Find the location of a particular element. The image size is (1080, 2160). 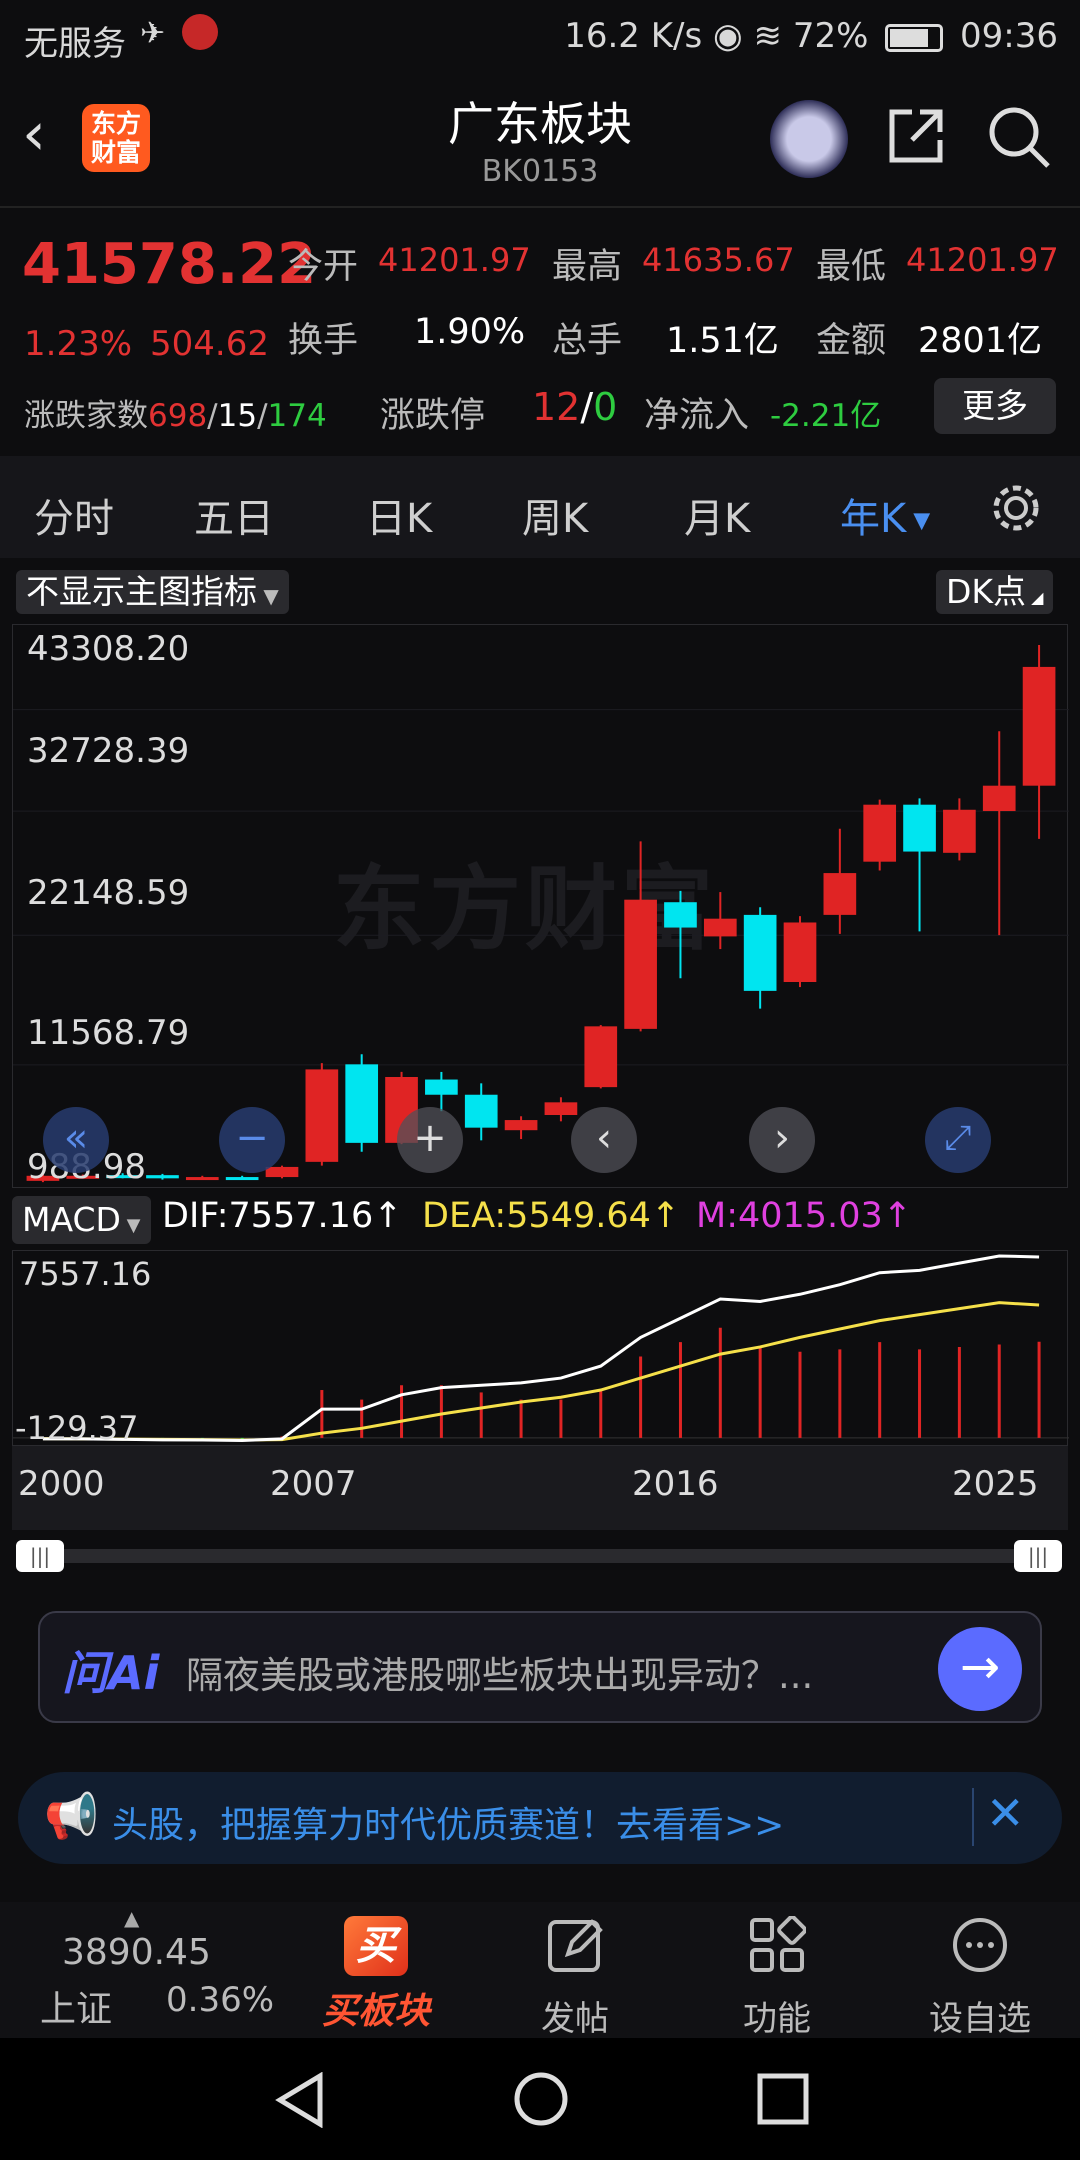

m-value: M:4015.03↑ is located at coordinates (804, 1216).